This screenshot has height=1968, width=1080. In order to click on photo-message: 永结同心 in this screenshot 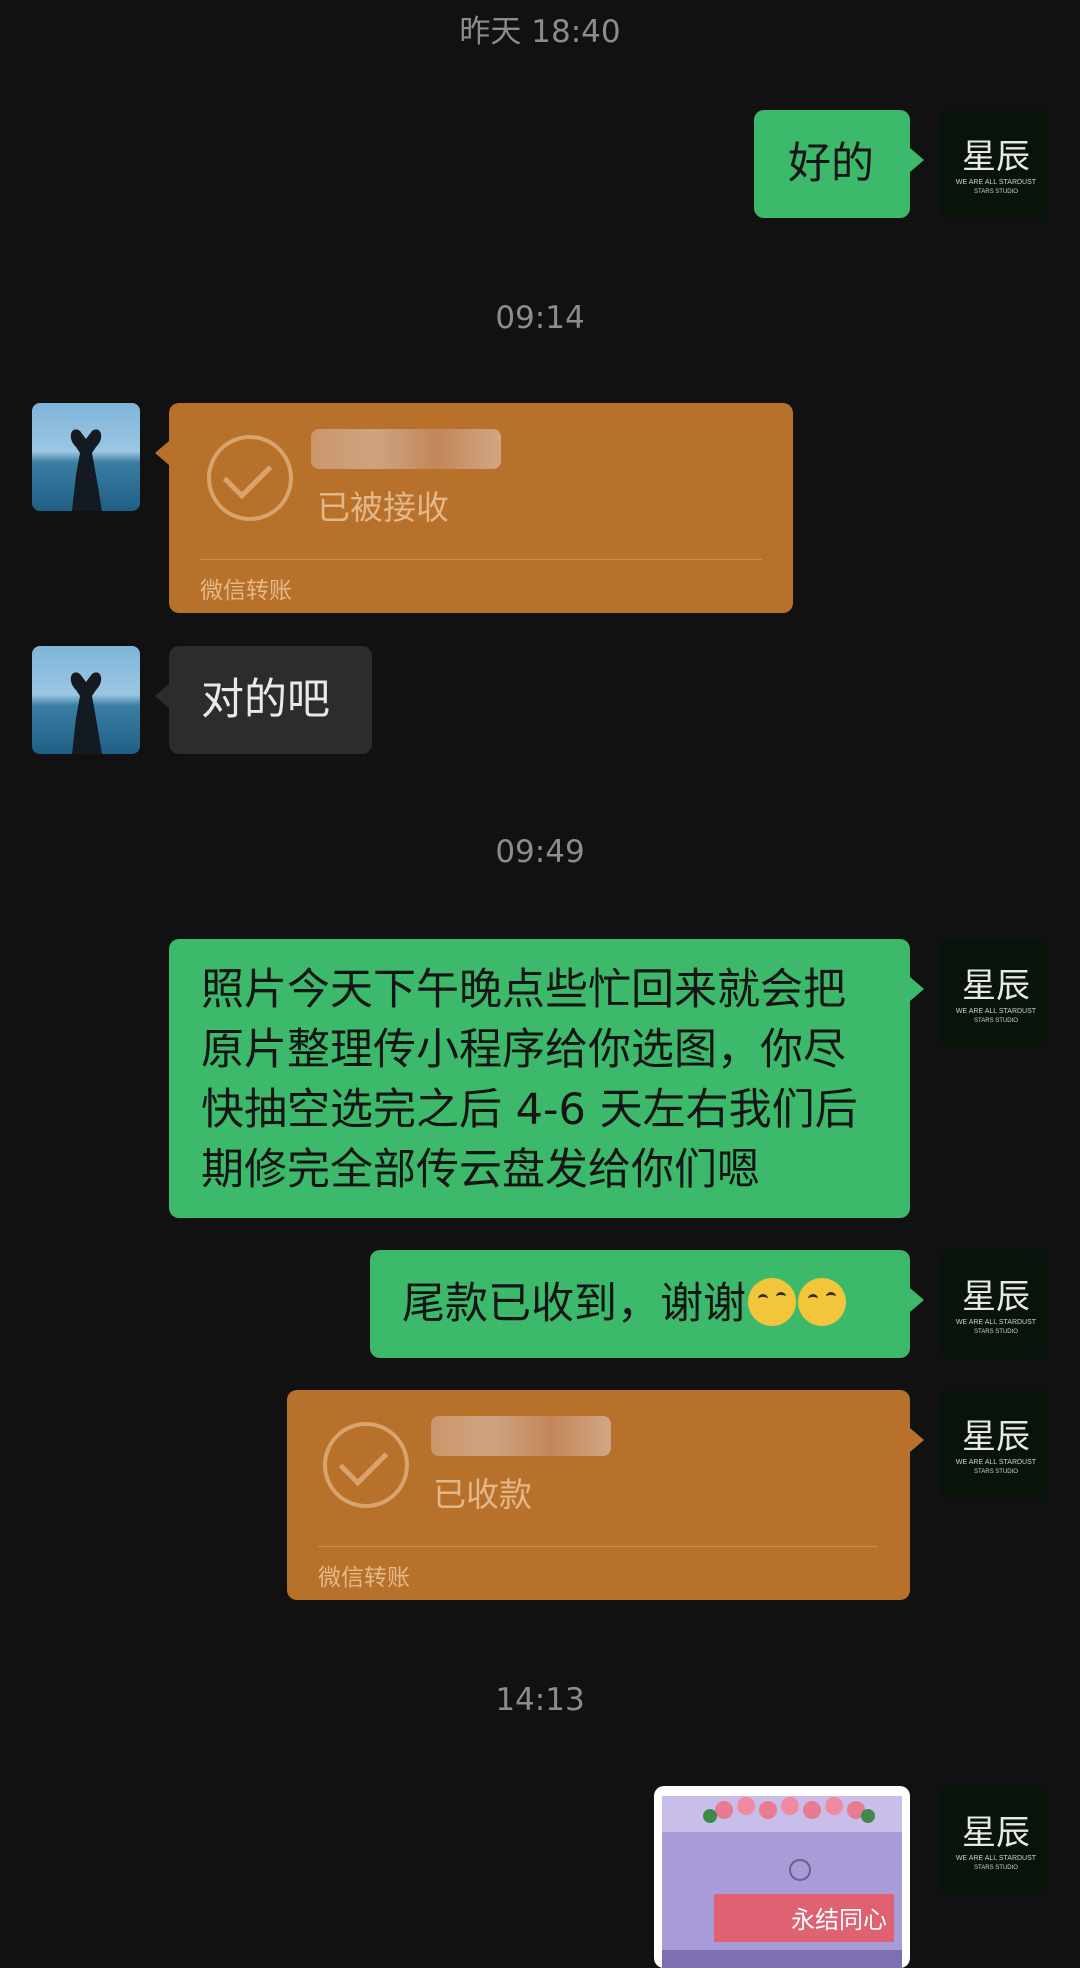, I will do `click(782, 1877)`.